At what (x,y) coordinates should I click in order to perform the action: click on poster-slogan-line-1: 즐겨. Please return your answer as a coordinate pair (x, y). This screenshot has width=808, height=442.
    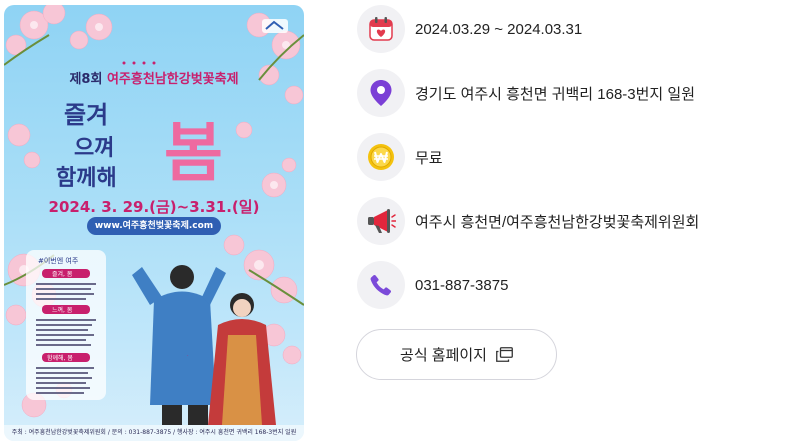
    Looking at the image, I should click on (86, 115).